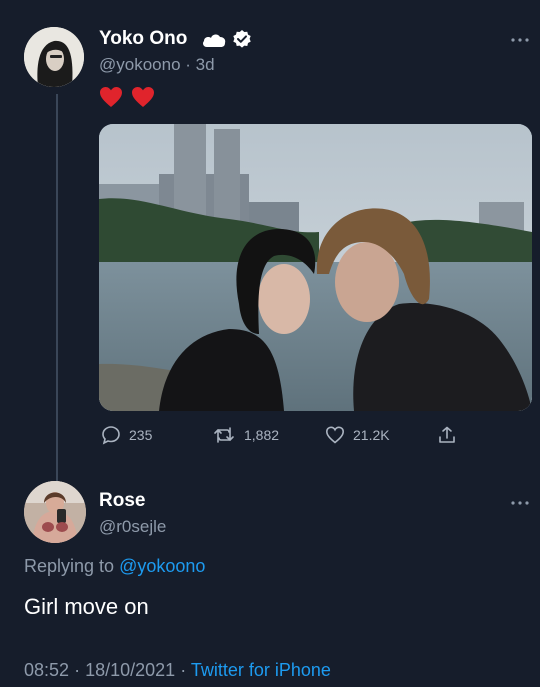 This screenshot has width=540, height=687. What do you see at coordinates (371, 435) in the screenshot?
I see `like-count: 21.2K` at bounding box center [371, 435].